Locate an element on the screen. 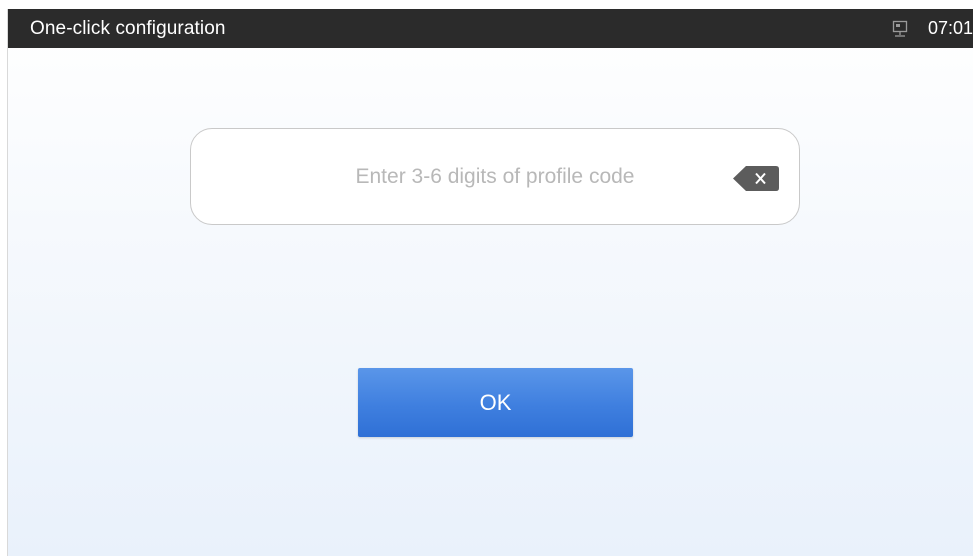 This screenshot has width=973, height=556. screen-edge is located at coordinates (4, 282).